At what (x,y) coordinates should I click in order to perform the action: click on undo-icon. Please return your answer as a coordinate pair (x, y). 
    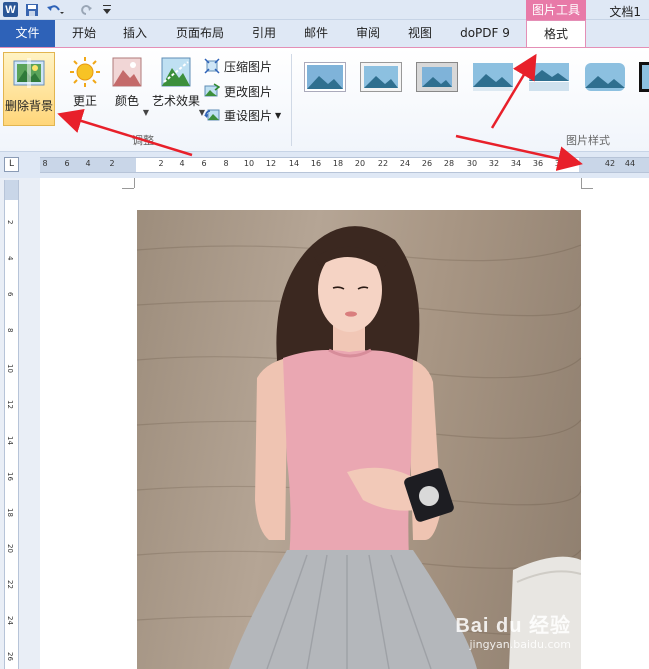
    Looking at the image, I should click on (55, 10).